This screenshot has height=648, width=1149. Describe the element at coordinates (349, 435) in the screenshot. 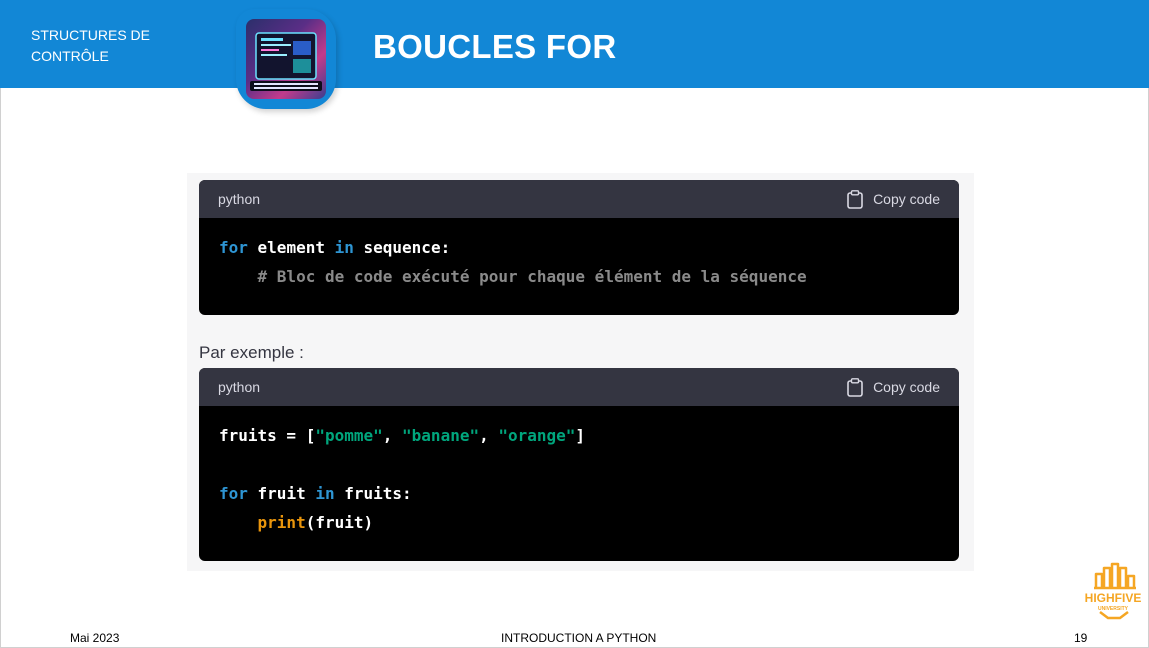

I see `code-string: "pomme"` at that location.